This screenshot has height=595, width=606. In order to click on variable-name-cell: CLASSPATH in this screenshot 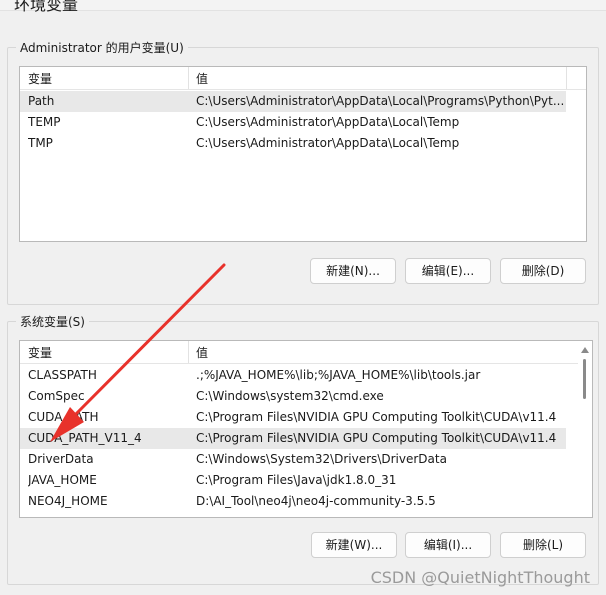, I will do `click(62, 375)`.